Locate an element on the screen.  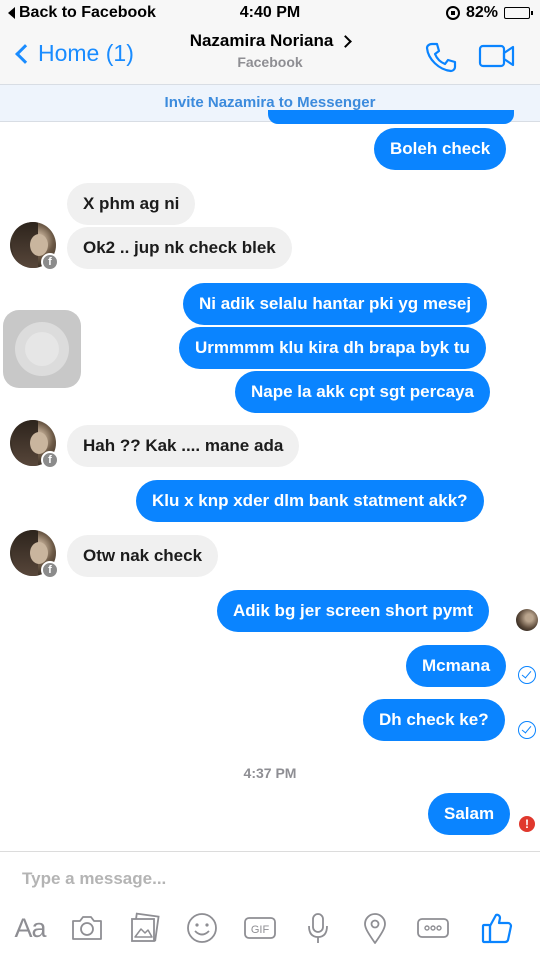
rotation-lock-icon is located at coordinates (452, 13).